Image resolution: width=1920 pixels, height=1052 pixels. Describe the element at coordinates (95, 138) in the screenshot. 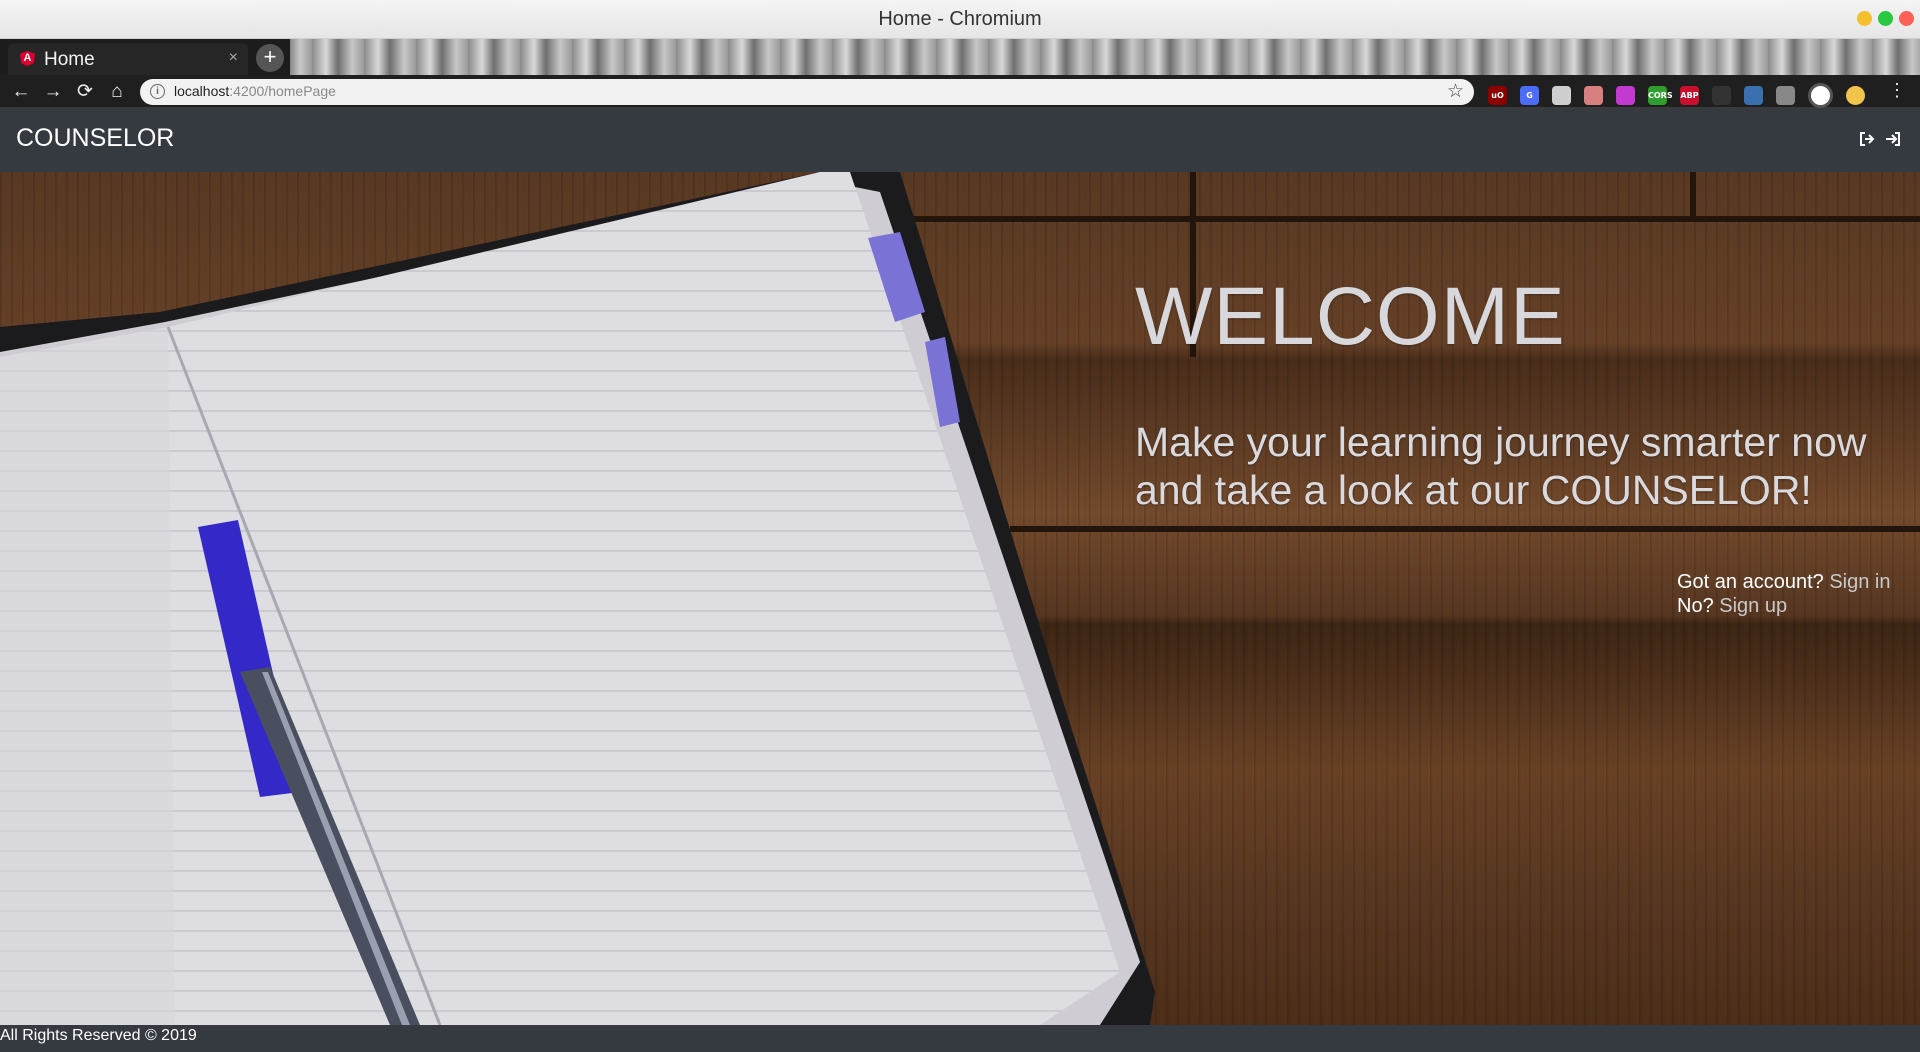

I see `brand-logo: COUNSELOR` at that location.